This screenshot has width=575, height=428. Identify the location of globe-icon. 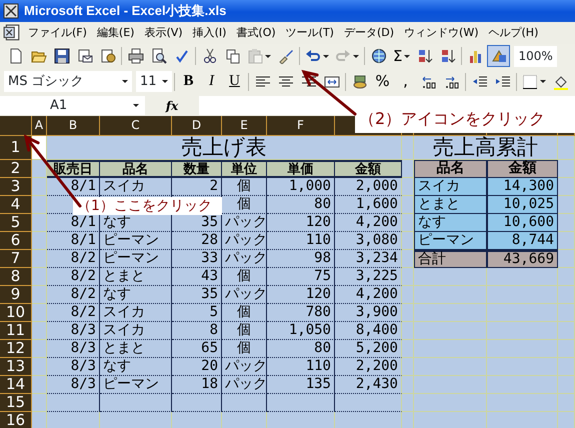
(378, 56).